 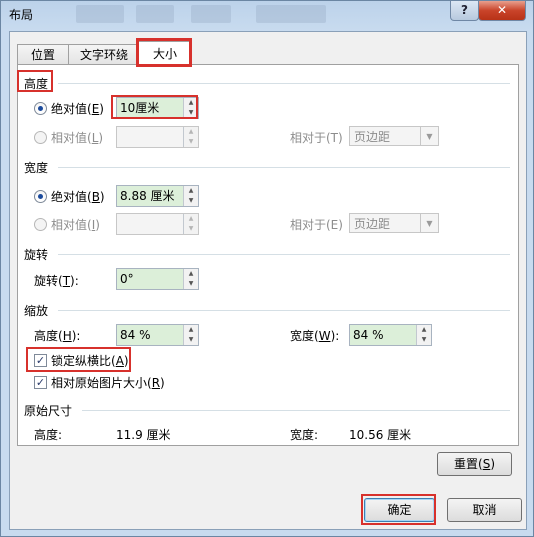 I want to click on relative-original-size-checkbox: ✓, so click(x=40, y=382).